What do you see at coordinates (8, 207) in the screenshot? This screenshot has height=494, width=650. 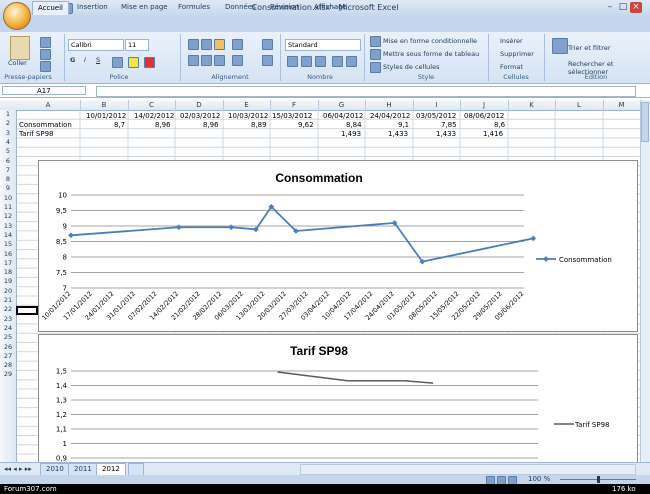 I see `row-header-11: 11` at bounding box center [8, 207].